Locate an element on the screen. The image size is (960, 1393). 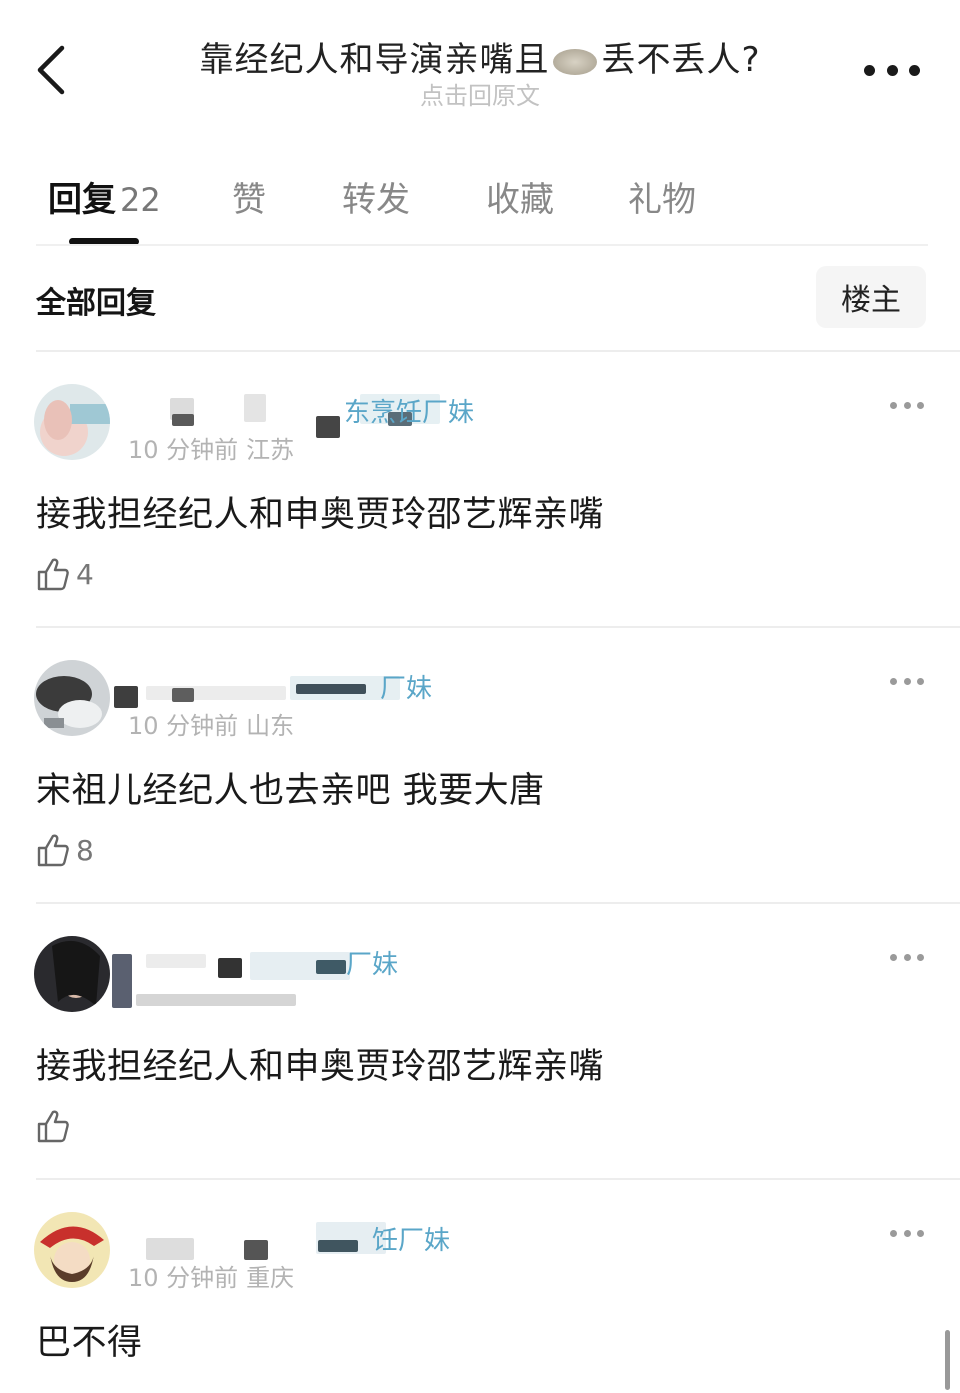
comment-location: 重庆 is located at coordinates (270, 1278).